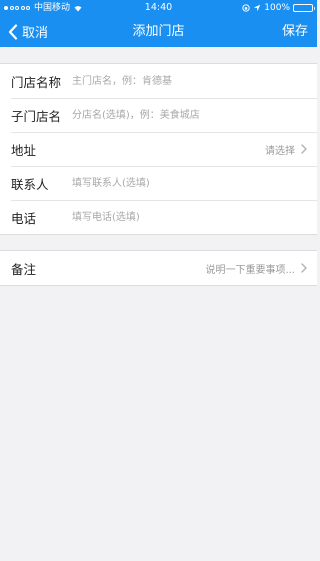  Describe the element at coordinates (30, 184) in the screenshot. I see `contact-label: 联系人` at that location.